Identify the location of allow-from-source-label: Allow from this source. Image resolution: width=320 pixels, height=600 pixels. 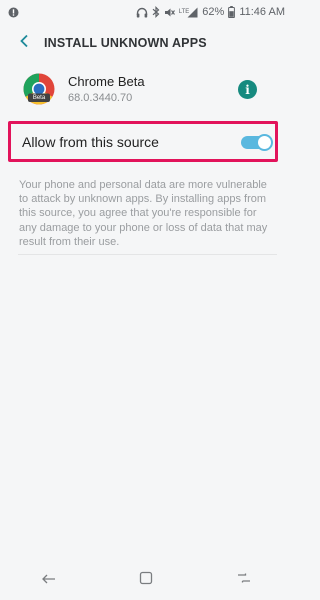
(90, 141).